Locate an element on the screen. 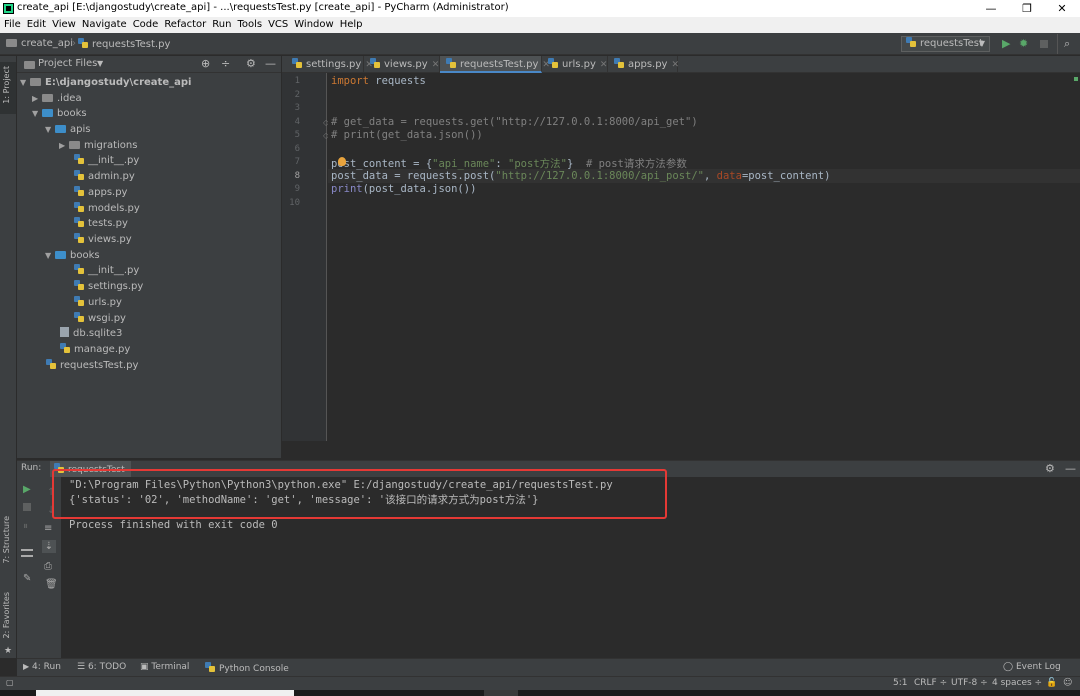  run-config-select: requestsTest ▼ is located at coordinates (945, 44).